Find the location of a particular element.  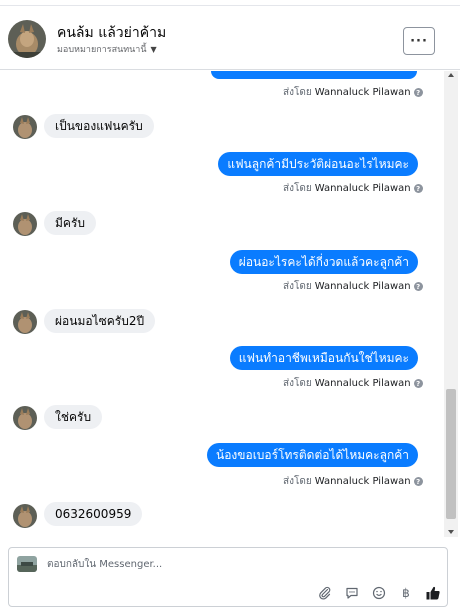

emoji-icon is located at coordinates (379, 593).